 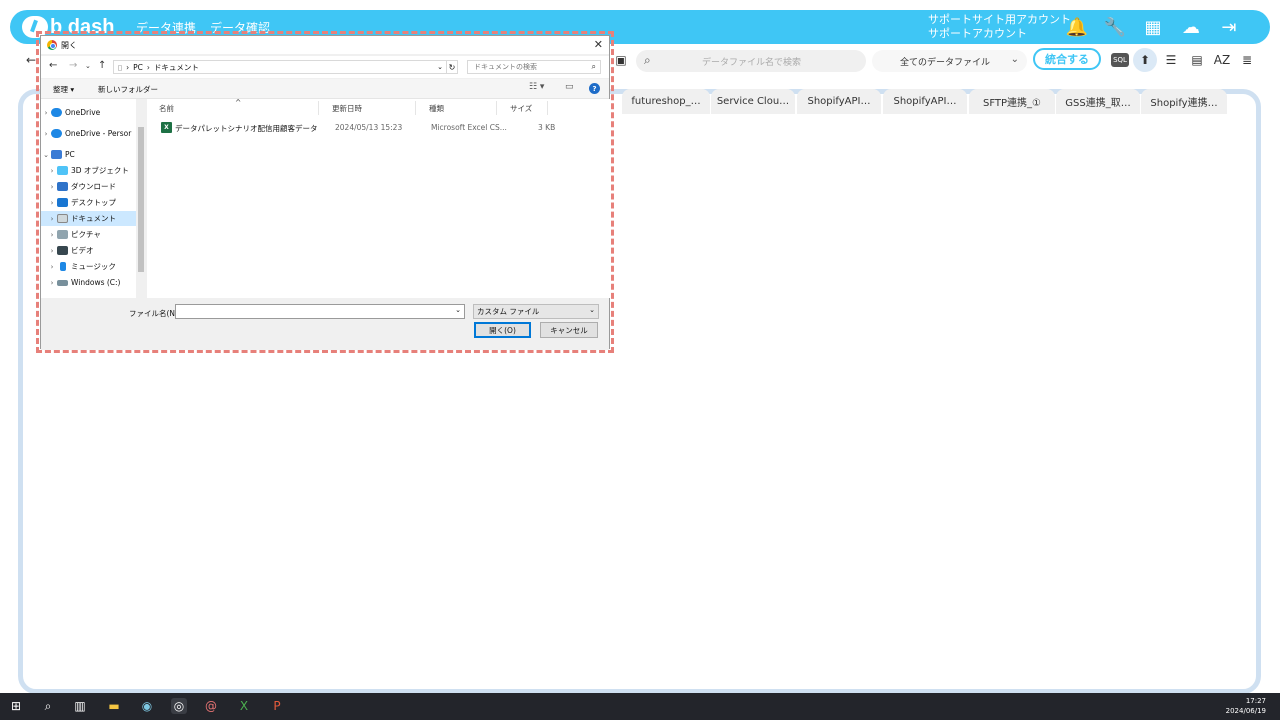 I want to click on merge-button: 統合する, so click(x=1067, y=59).